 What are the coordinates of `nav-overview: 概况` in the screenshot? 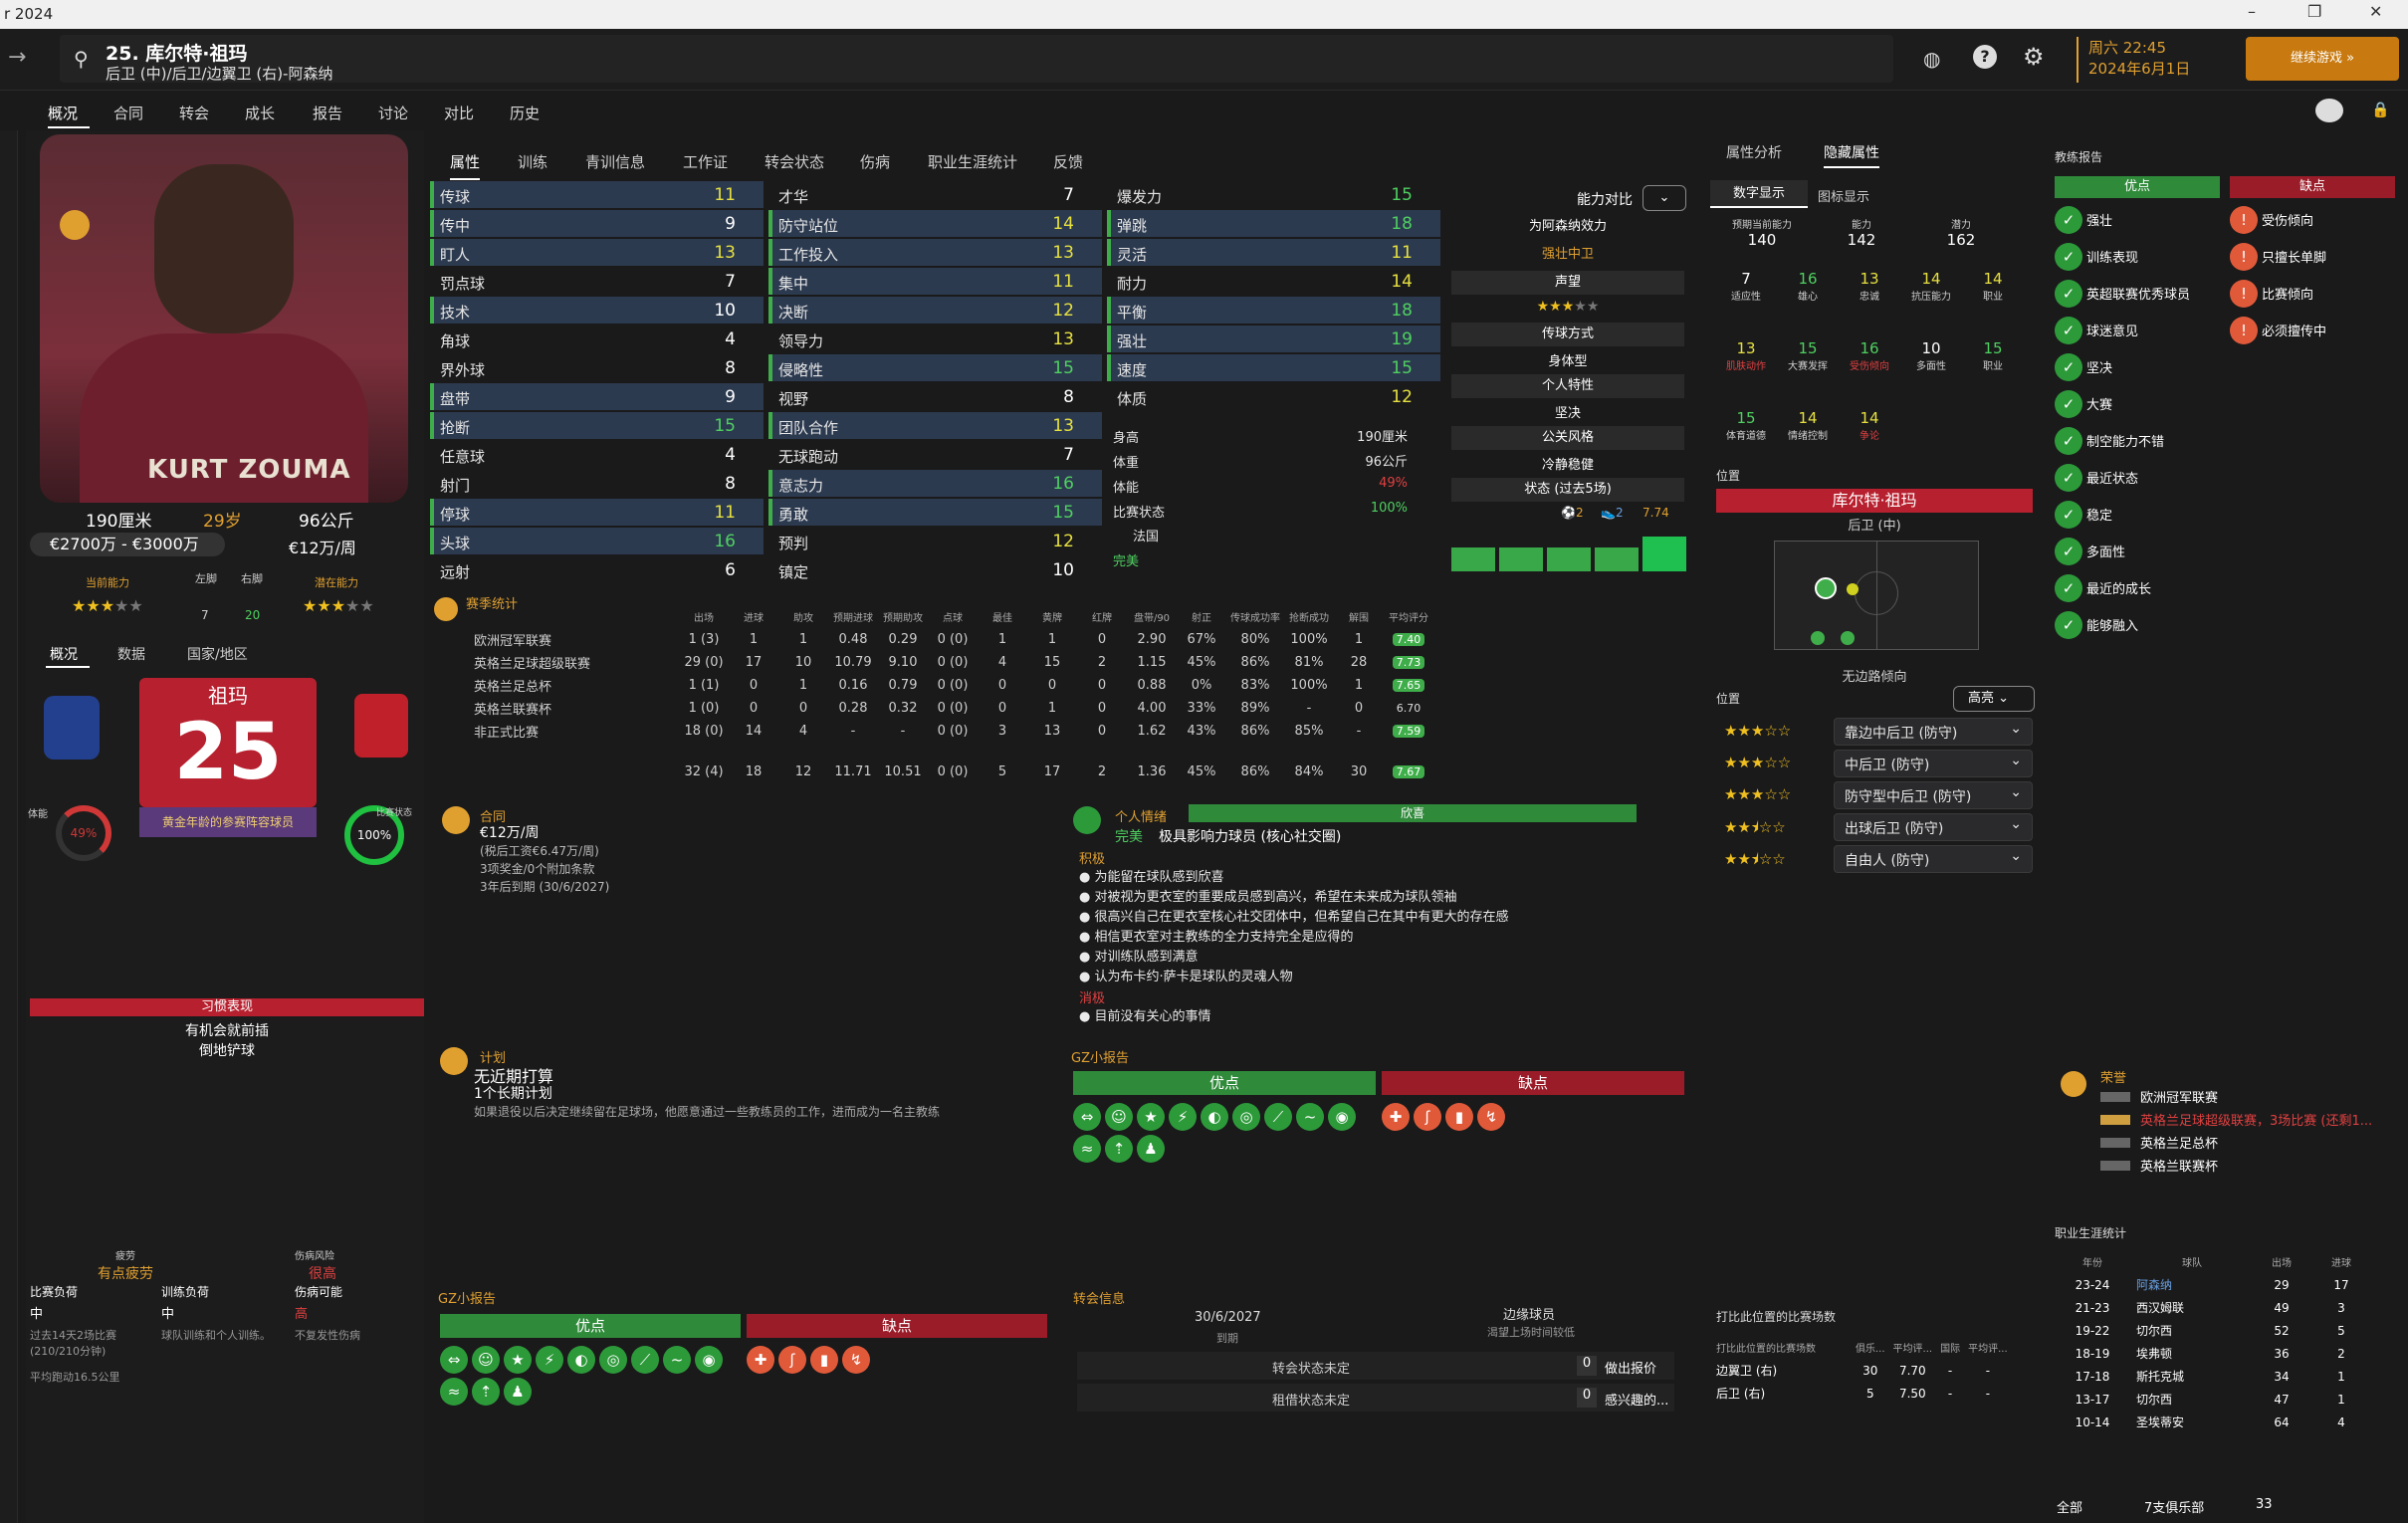 It's located at (63, 113).